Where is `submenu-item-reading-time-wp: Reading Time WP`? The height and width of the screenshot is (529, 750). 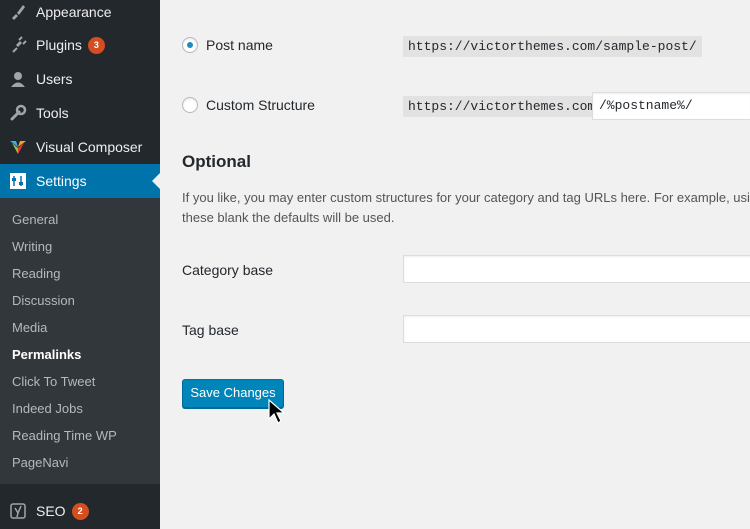 submenu-item-reading-time-wp: Reading Time WP is located at coordinates (80, 435).